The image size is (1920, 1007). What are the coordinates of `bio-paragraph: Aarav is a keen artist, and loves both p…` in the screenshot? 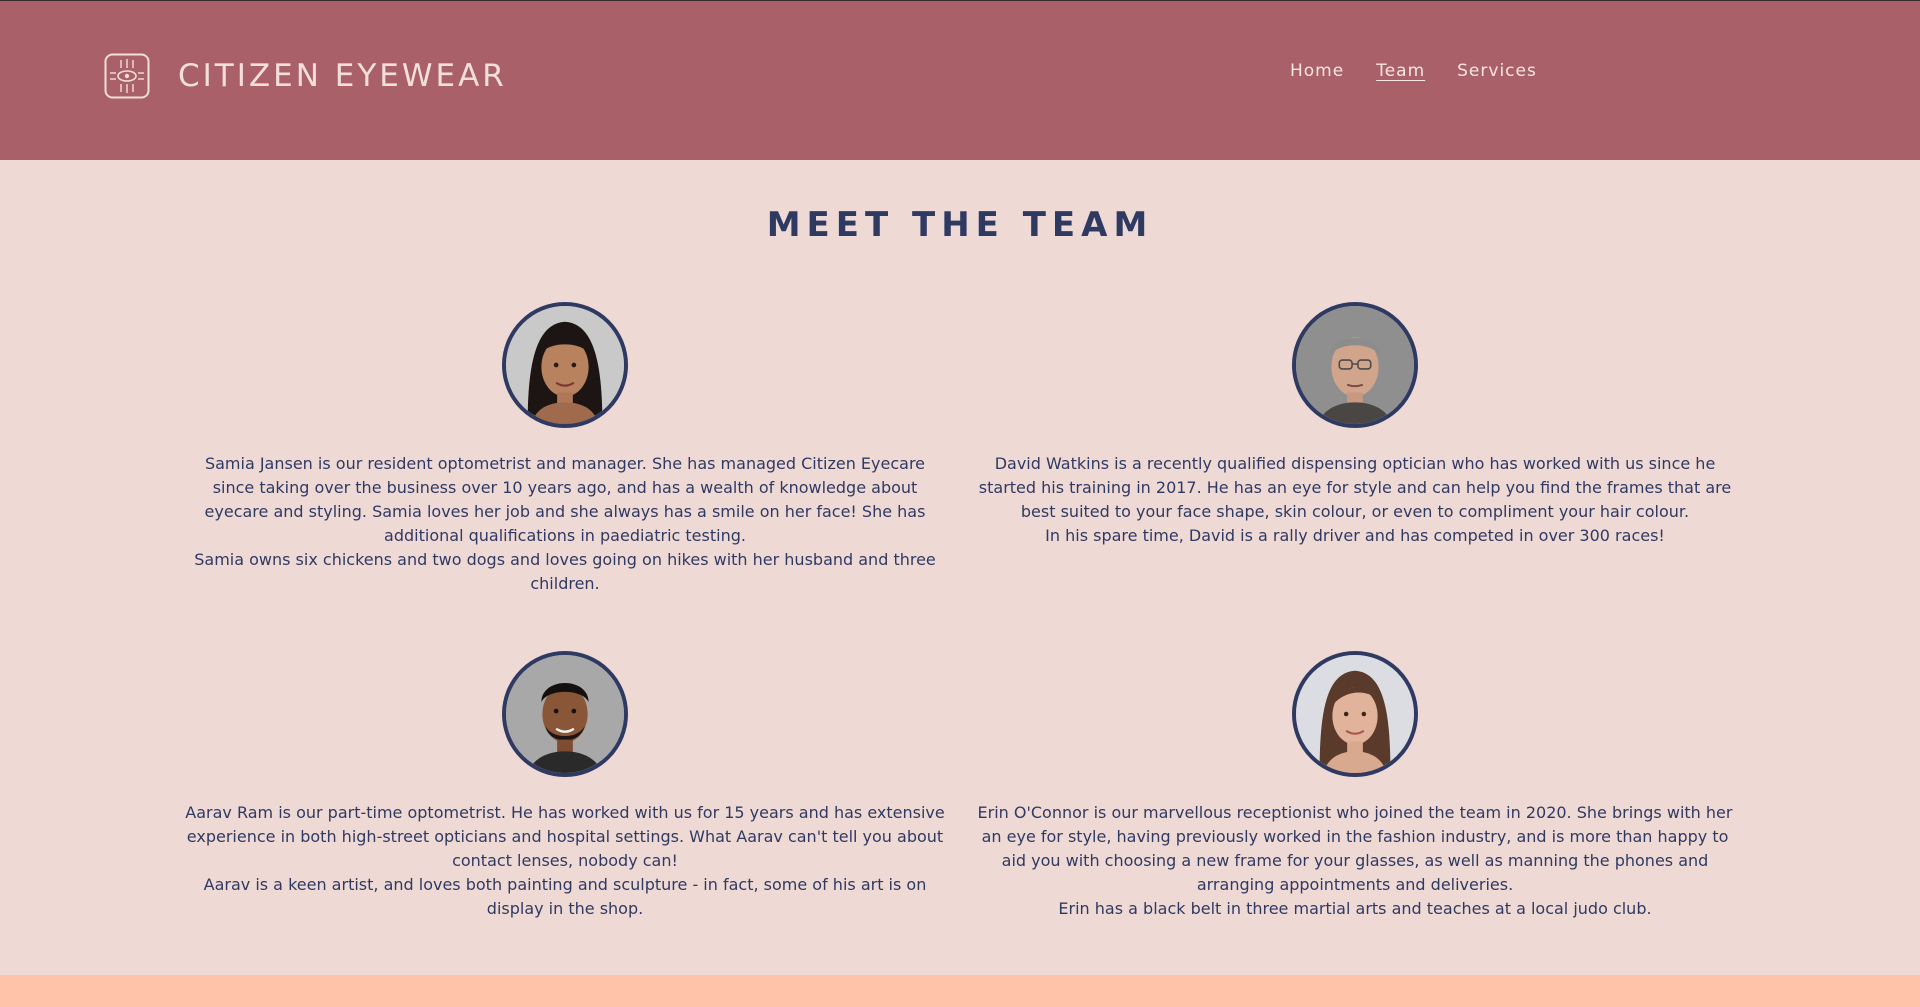 It's located at (565, 896).